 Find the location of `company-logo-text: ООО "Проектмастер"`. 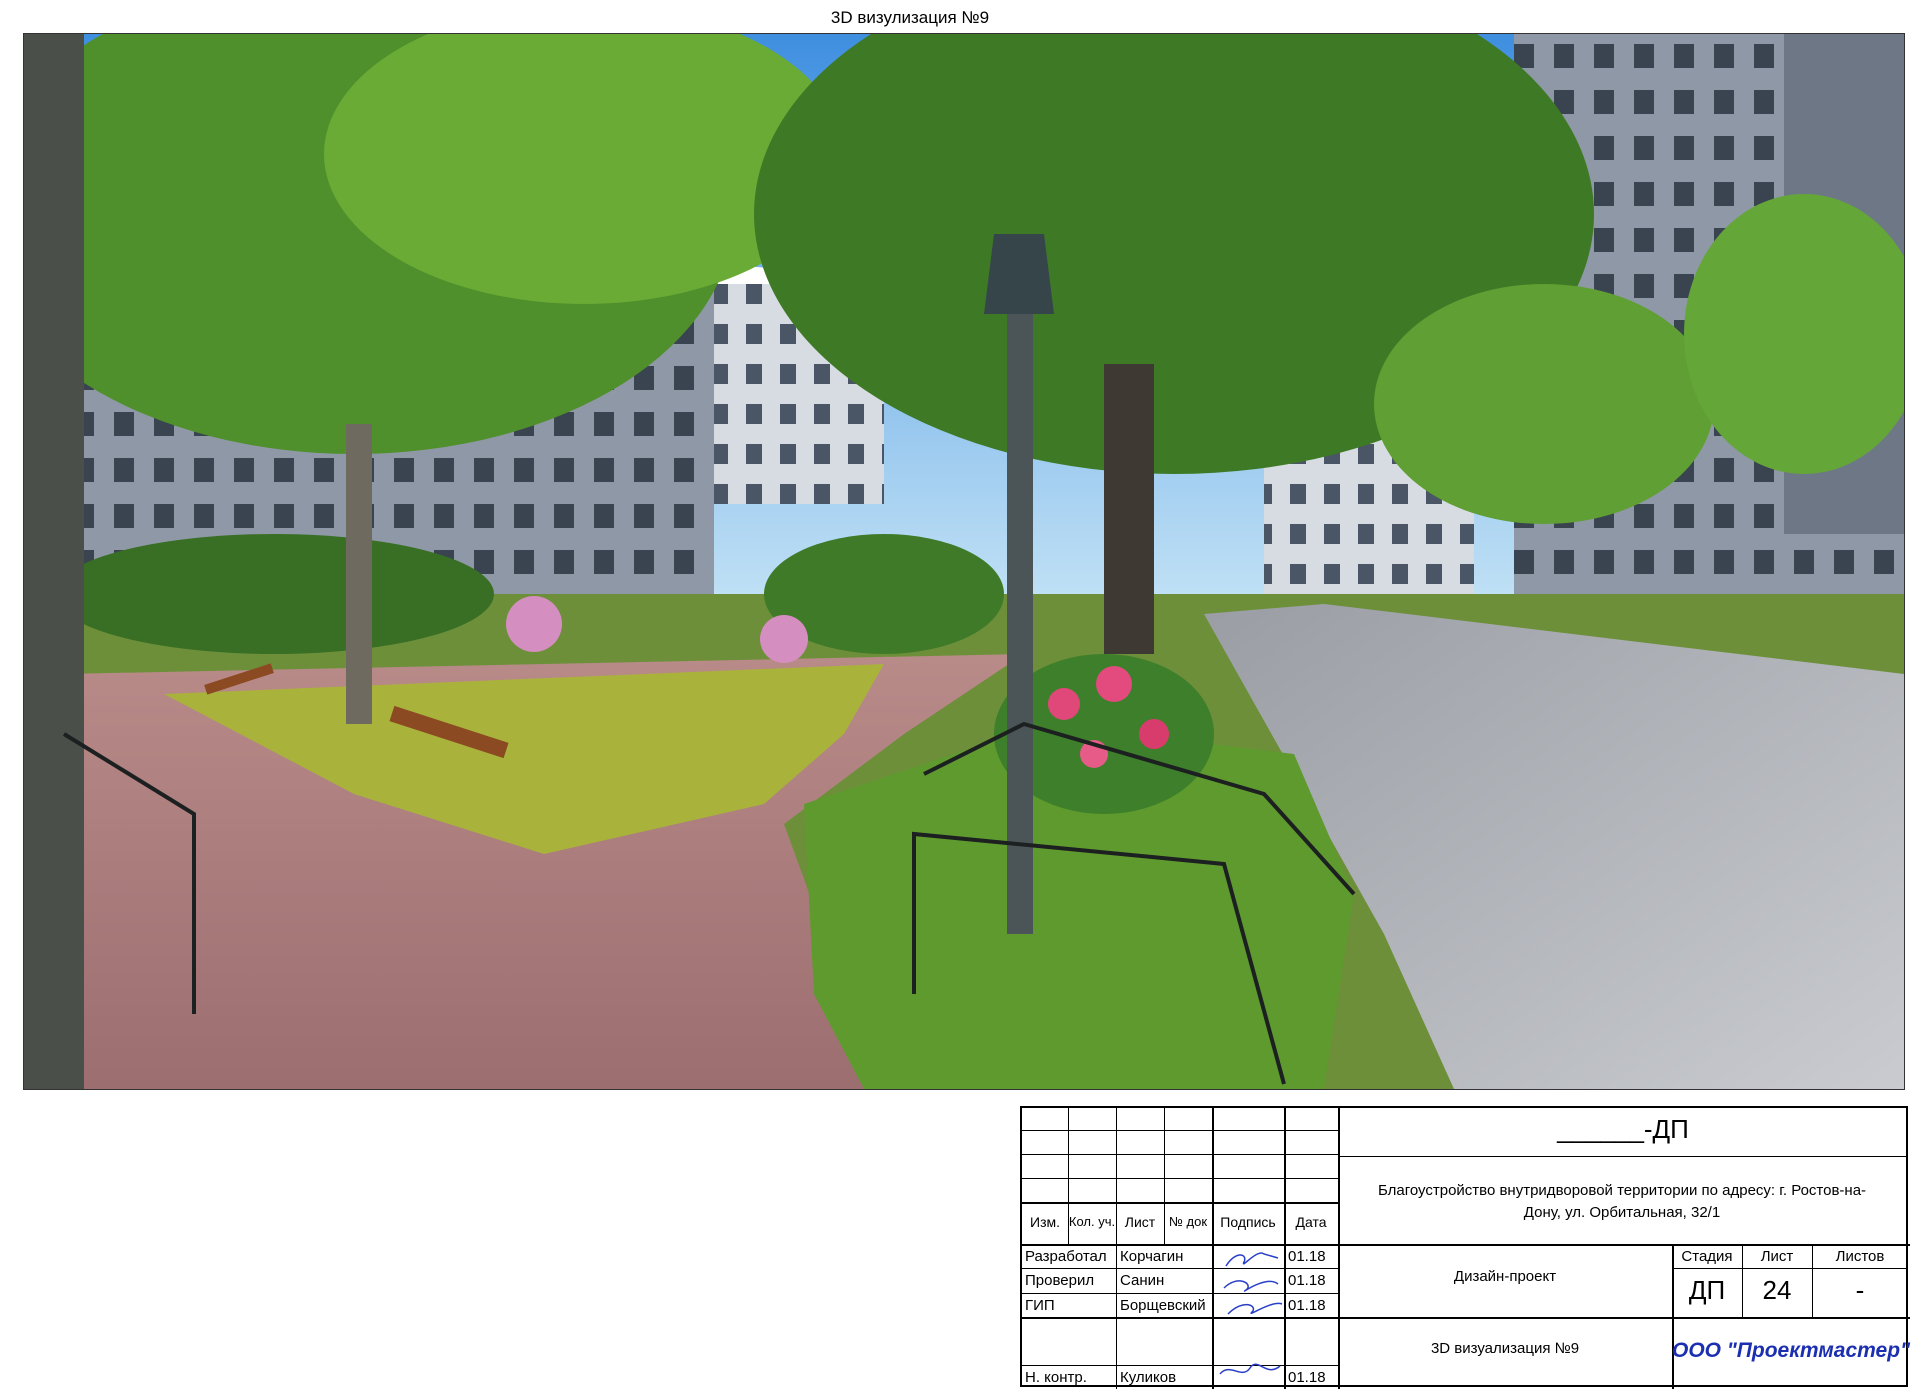

company-logo-text: ООО "Проектмастер" is located at coordinates (1791, 1350).